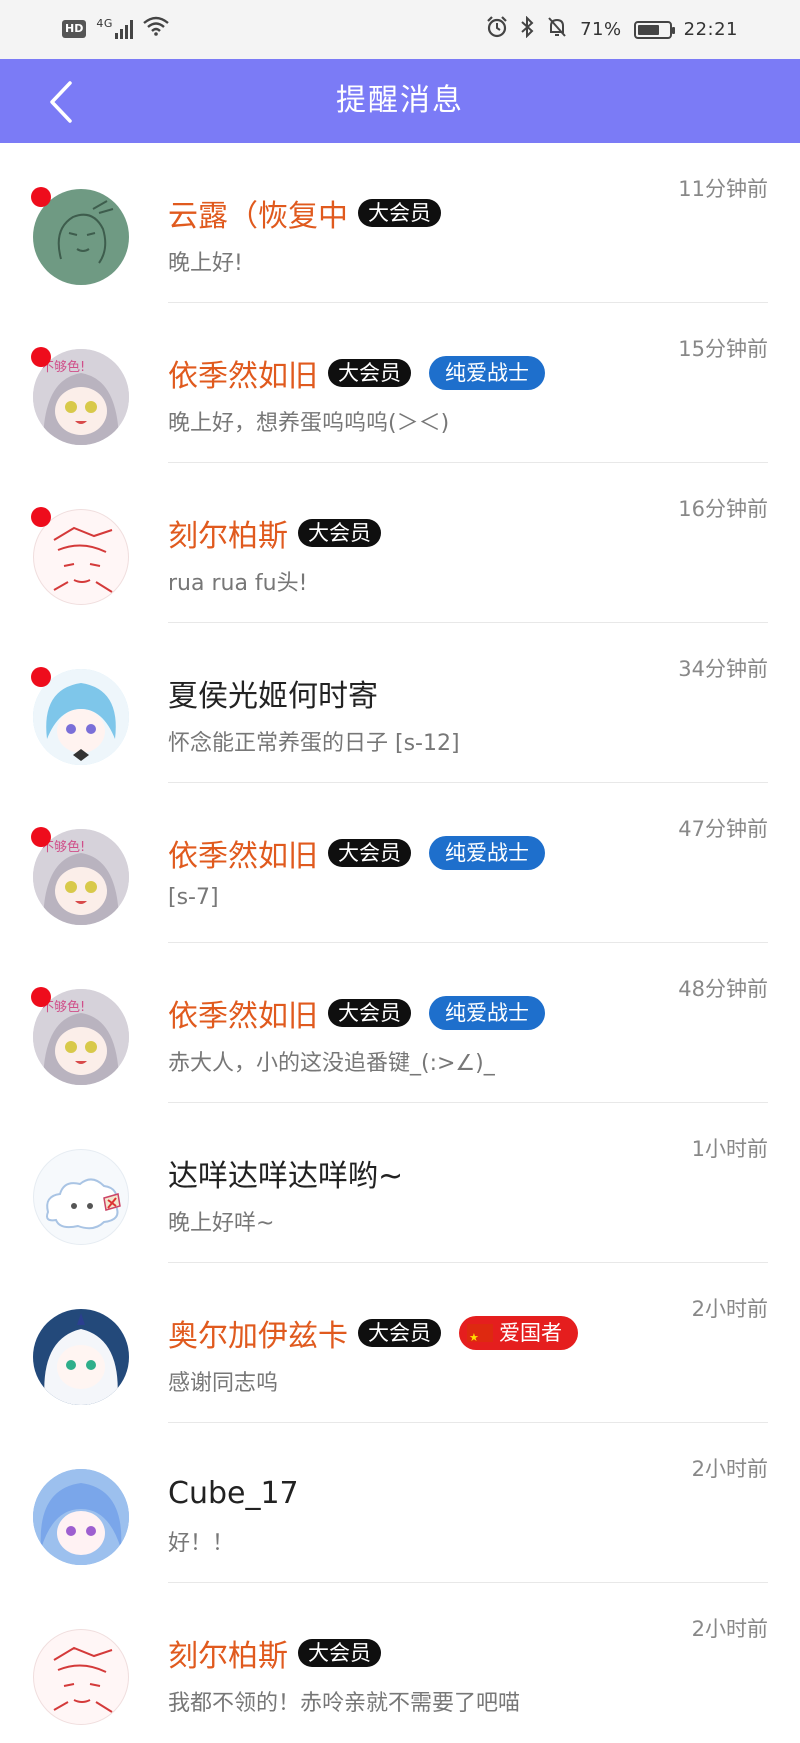 The height and width of the screenshot is (1743, 800). What do you see at coordinates (273, 693) in the screenshot?
I see `sender-name: 夏侯光姬何时寄` at bounding box center [273, 693].